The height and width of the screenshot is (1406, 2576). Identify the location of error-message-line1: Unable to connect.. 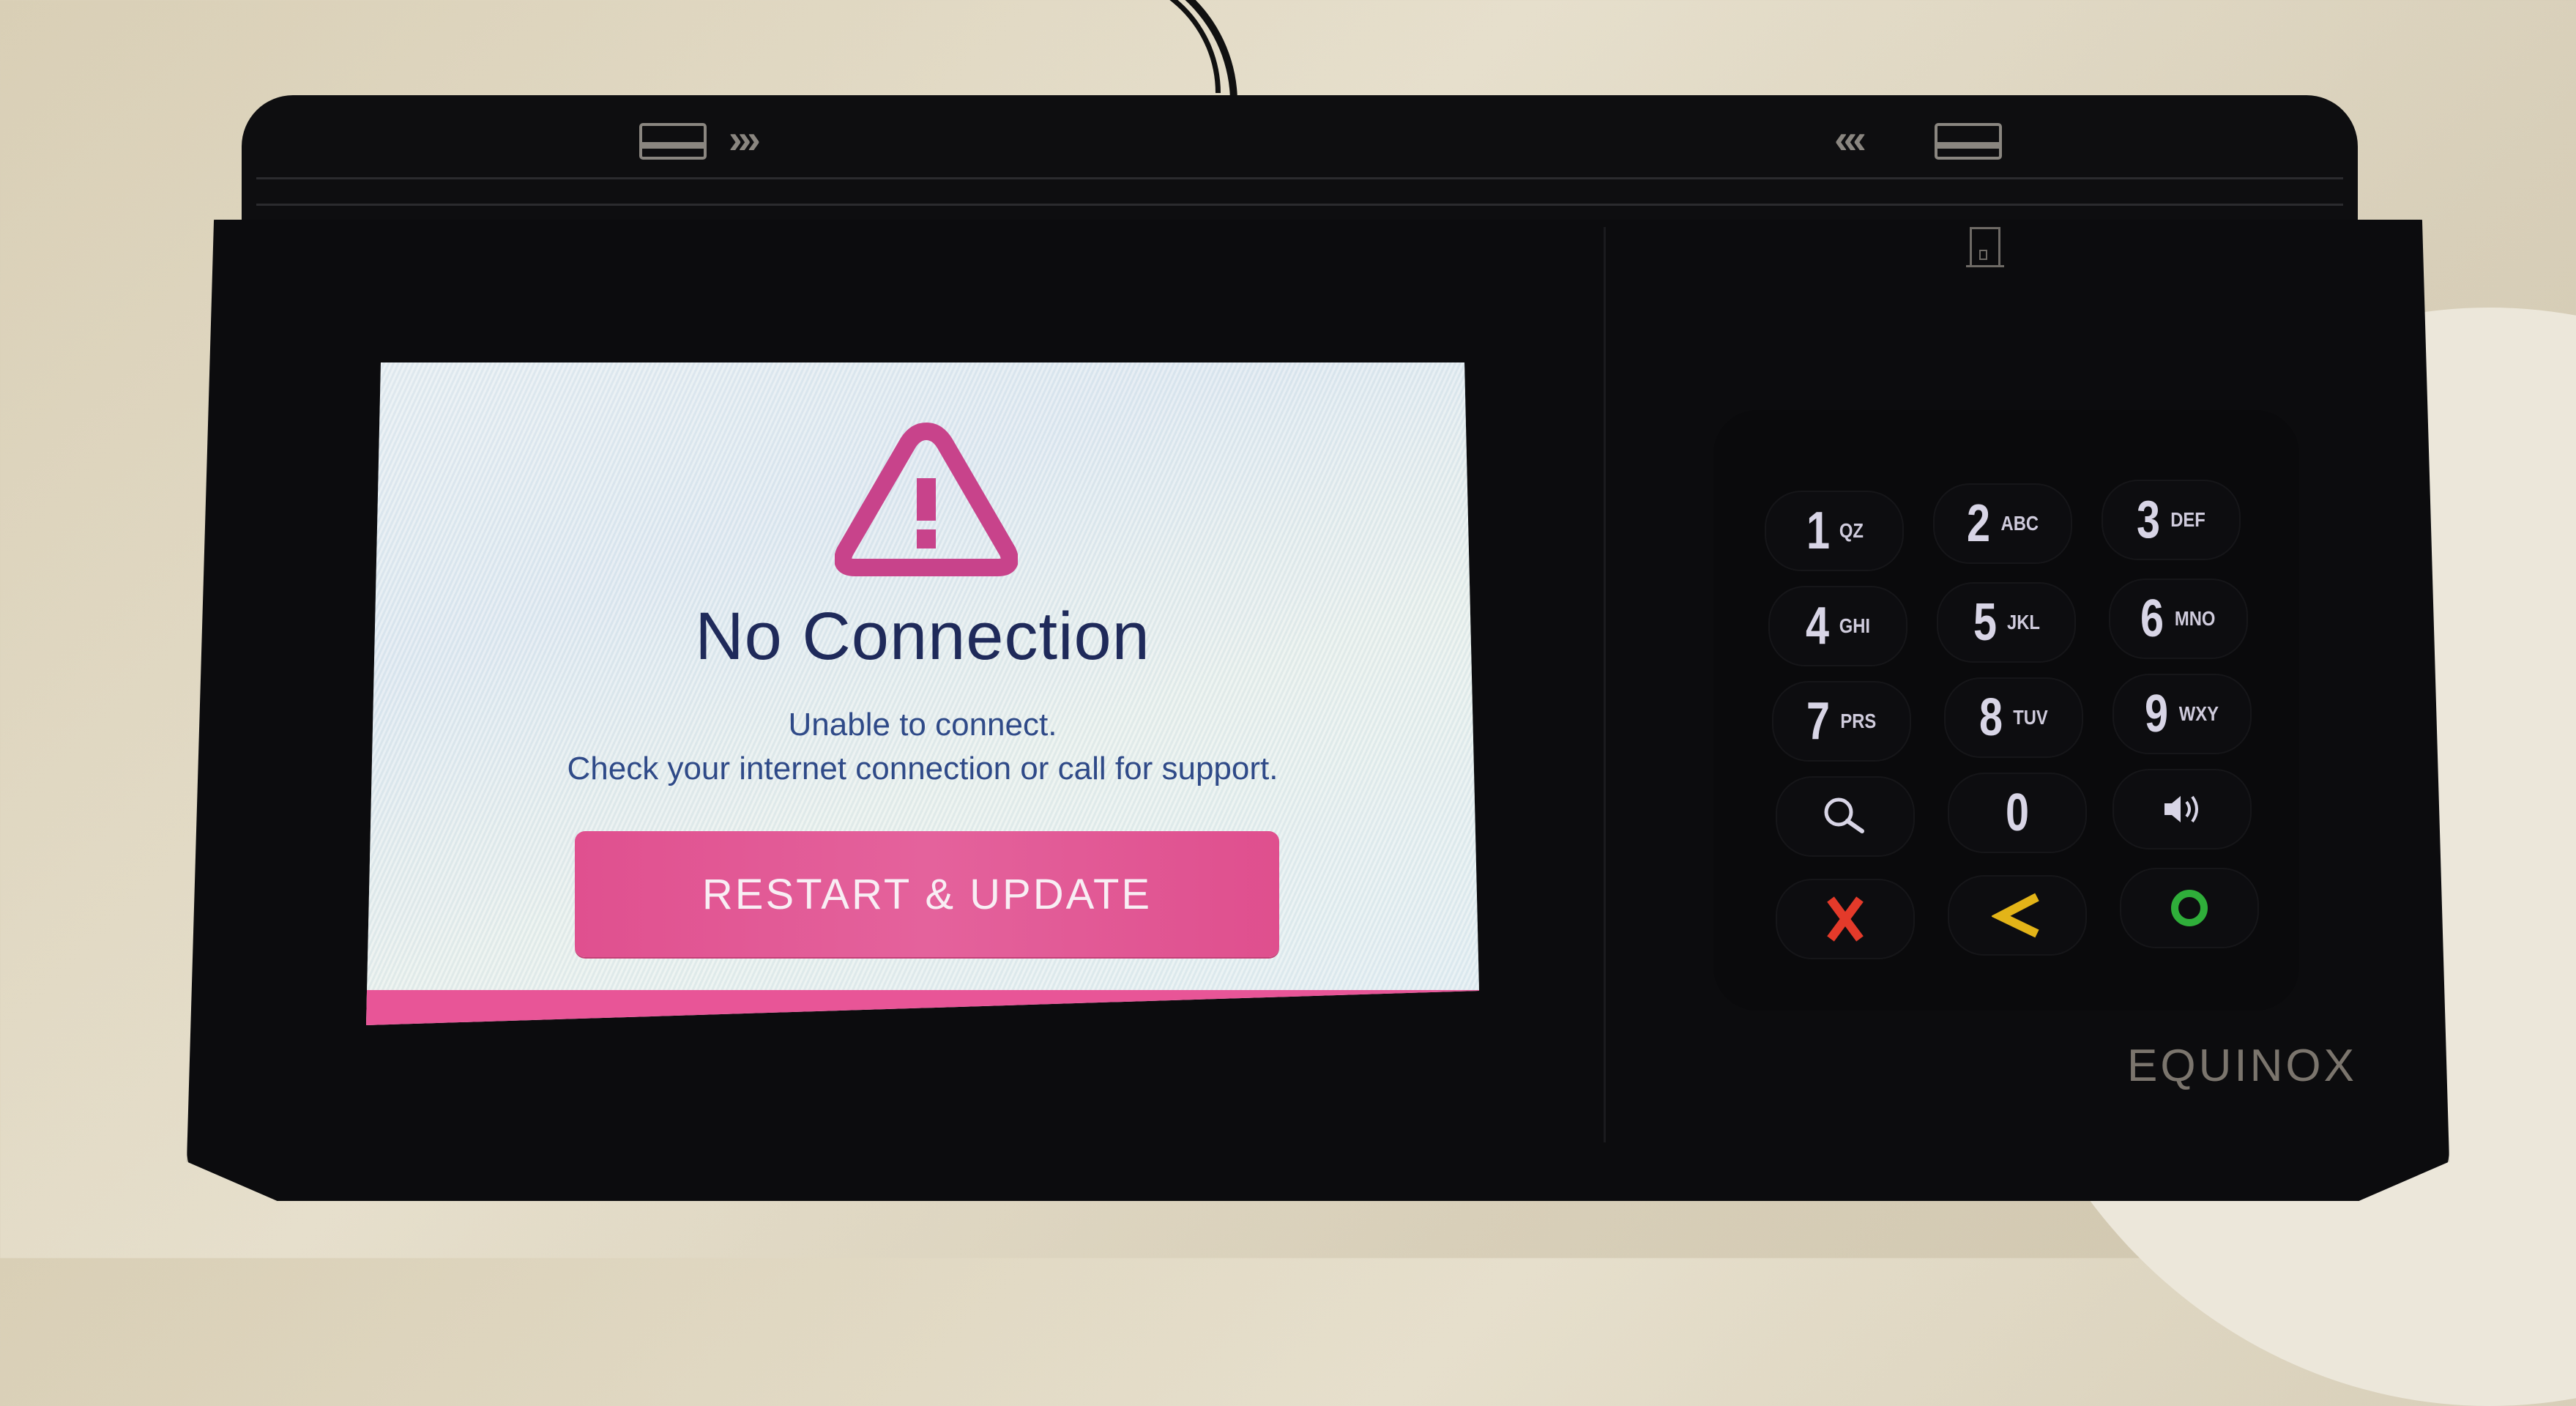
(922, 725).